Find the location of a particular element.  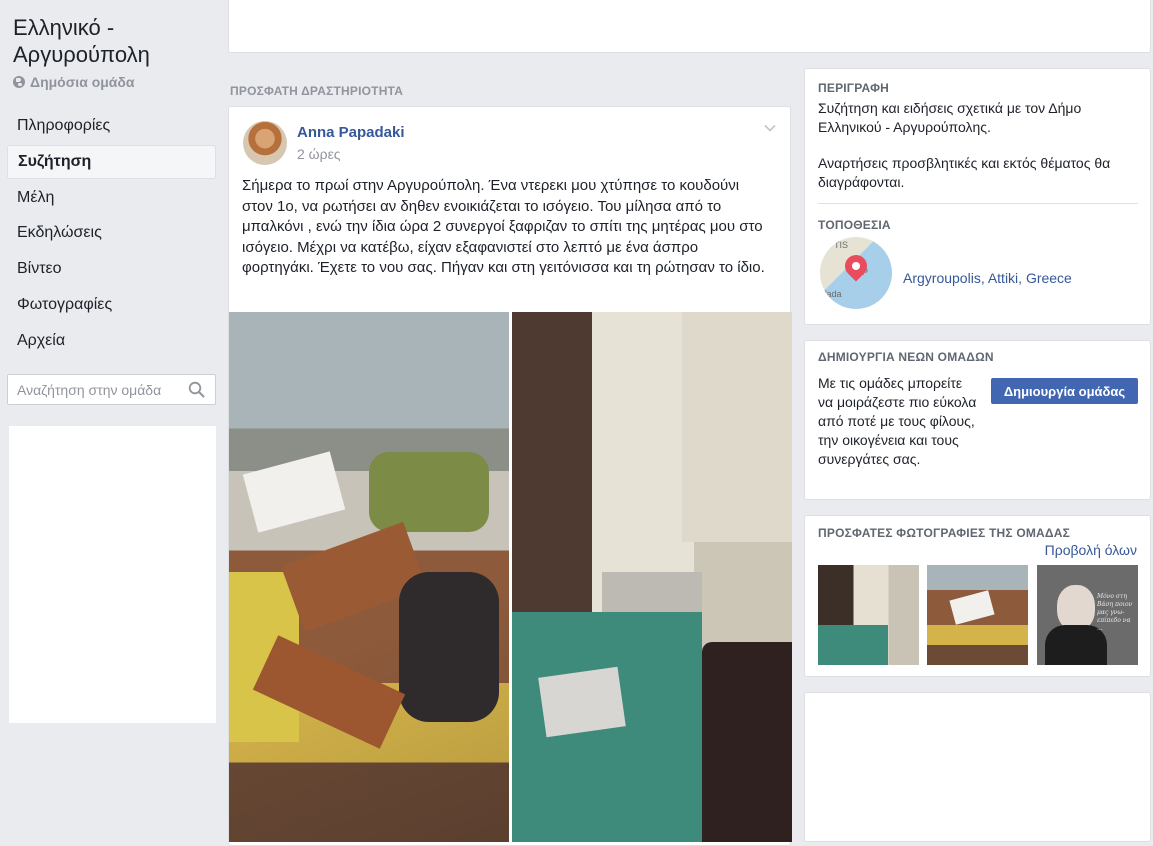

nav-item-videos: Βίντεο is located at coordinates (111, 269).